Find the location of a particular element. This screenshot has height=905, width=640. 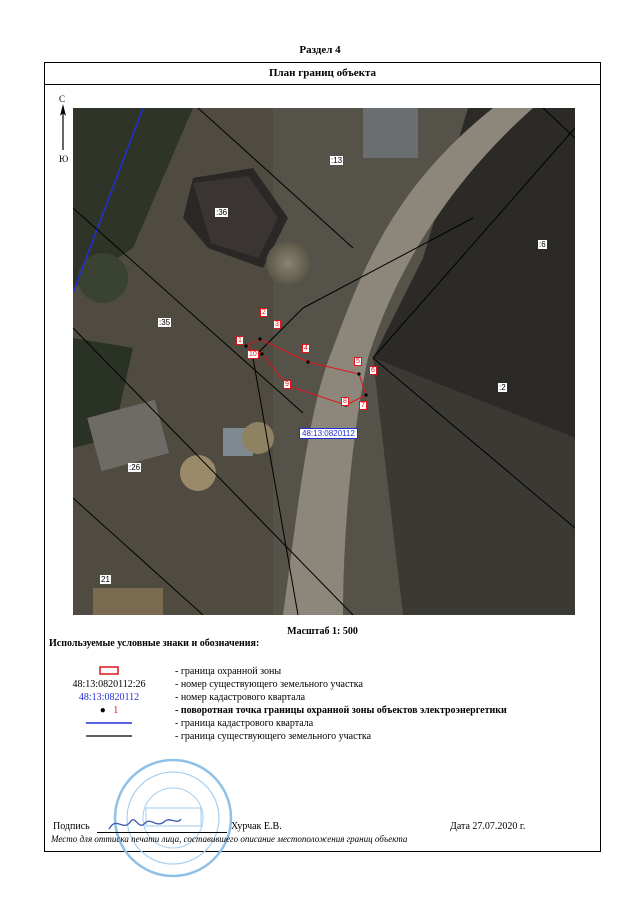

signature-label: Подпись is located at coordinates (71, 826).